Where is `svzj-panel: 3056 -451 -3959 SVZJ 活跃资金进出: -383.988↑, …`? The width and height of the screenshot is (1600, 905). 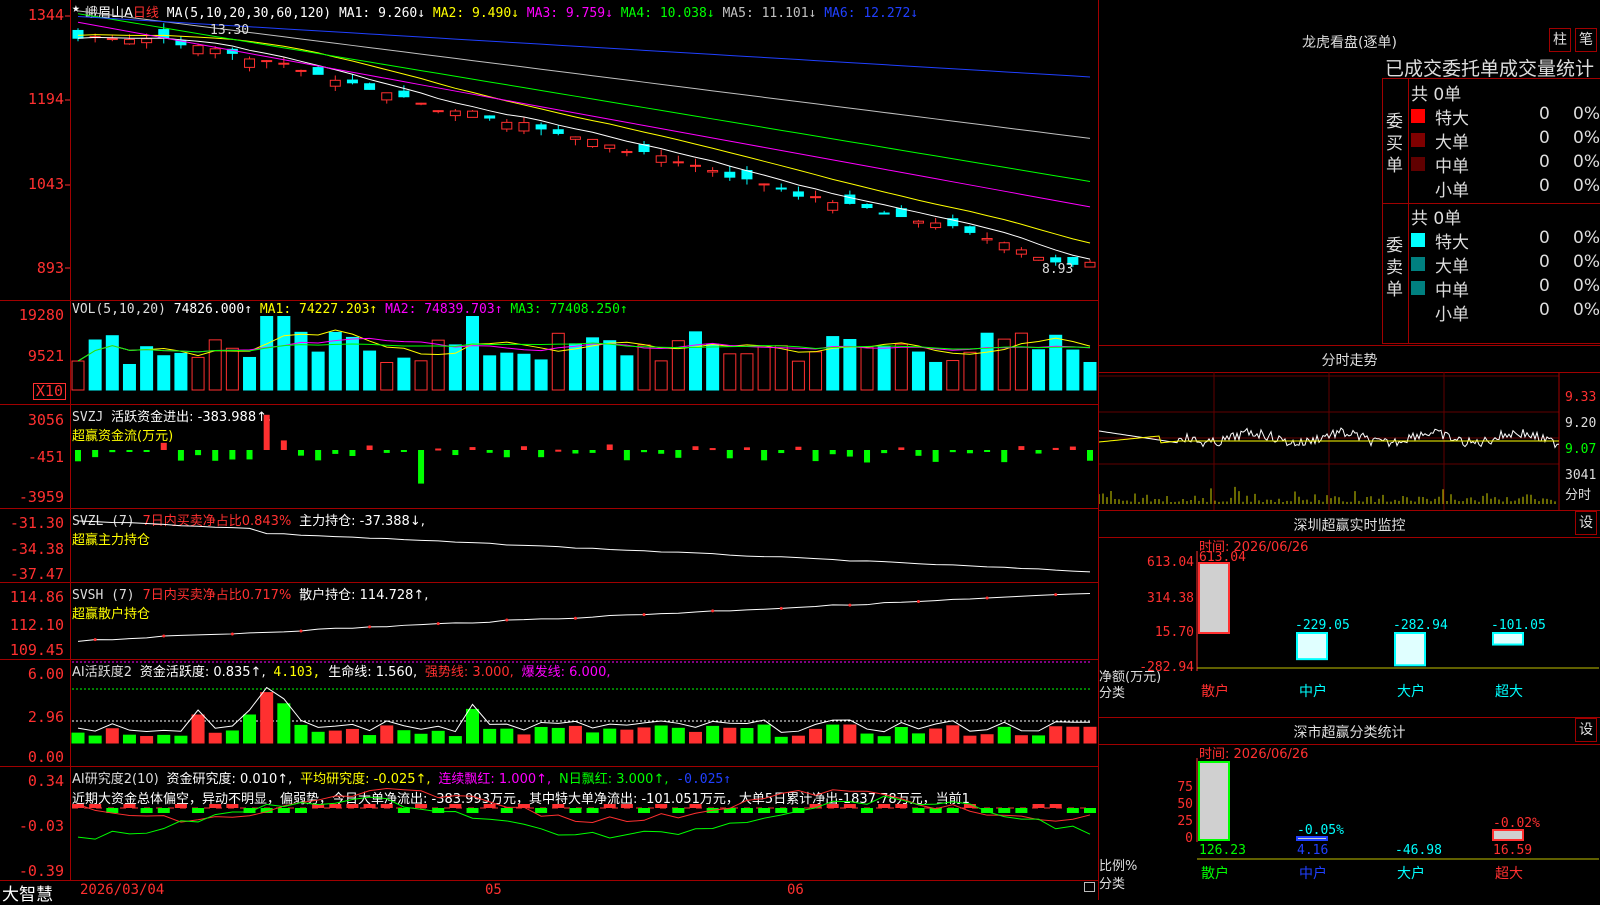 svzj-panel: 3056 -451 -3959 SVZJ 活跃资金进出: -383.988↑, … is located at coordinates (549, 456).